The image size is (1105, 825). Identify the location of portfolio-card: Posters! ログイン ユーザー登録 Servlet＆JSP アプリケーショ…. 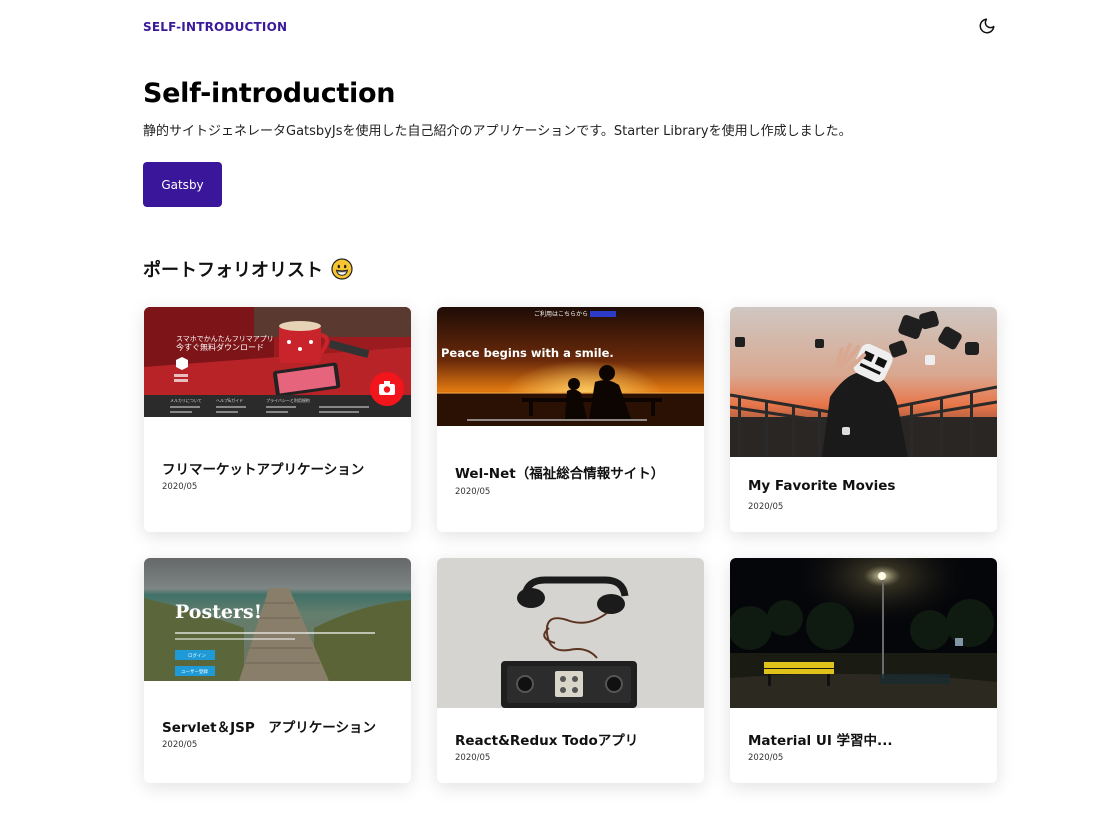
(277, 670).